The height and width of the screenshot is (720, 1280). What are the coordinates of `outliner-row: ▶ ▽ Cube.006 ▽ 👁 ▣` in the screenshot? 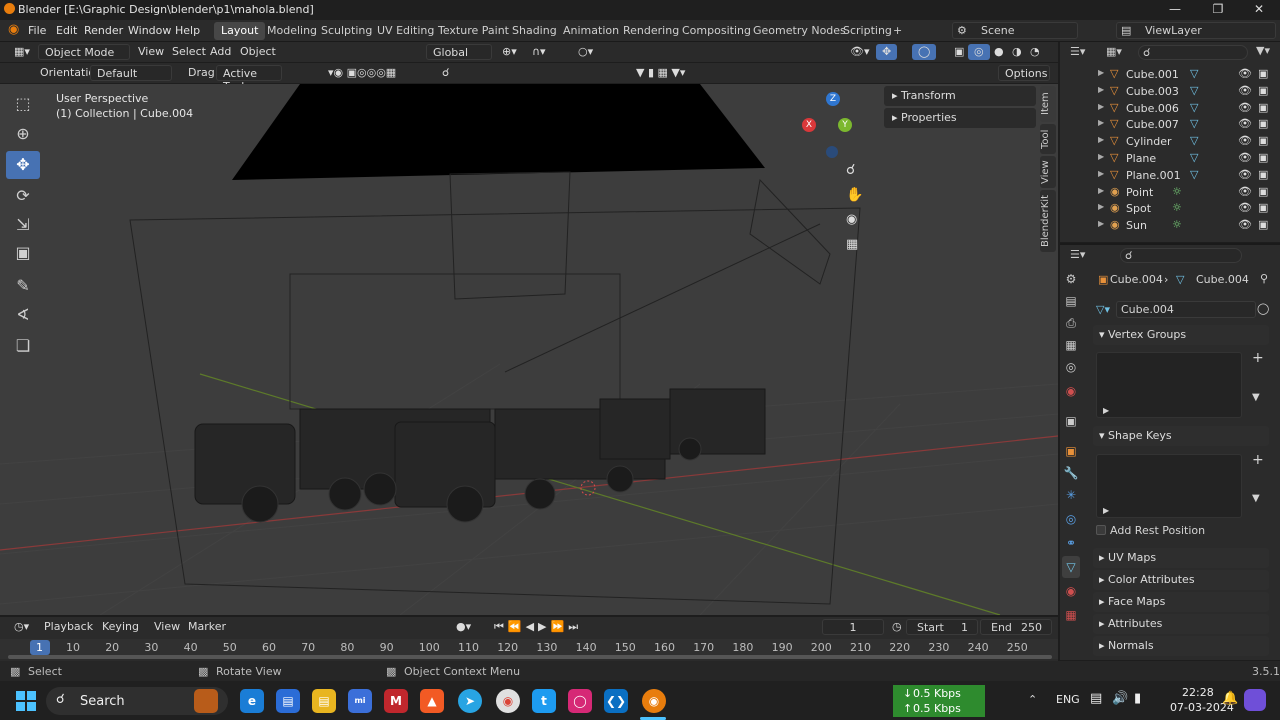 It's located at (1183, 109).